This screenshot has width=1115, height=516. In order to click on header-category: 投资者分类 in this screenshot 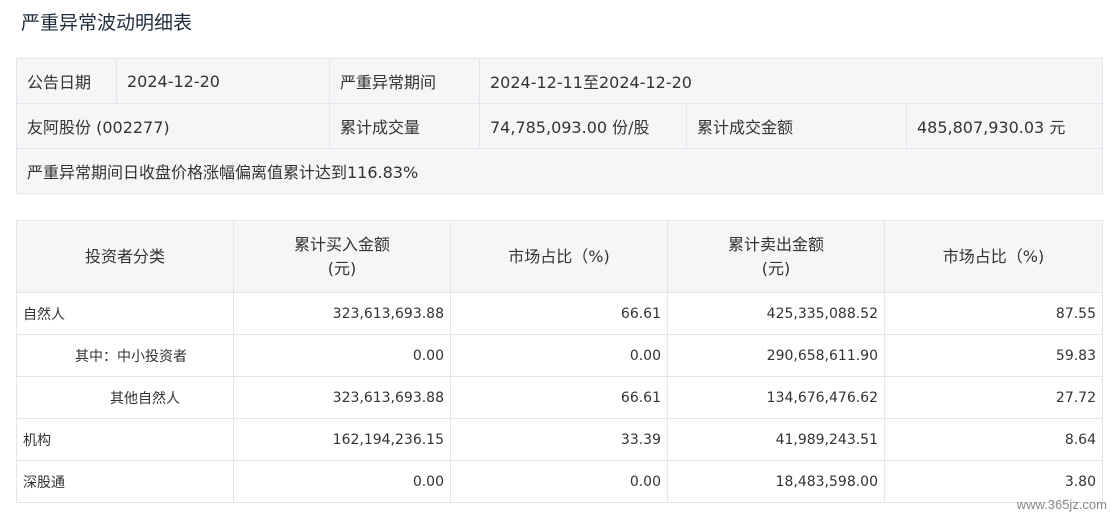, I will do `click(125, 256)`.